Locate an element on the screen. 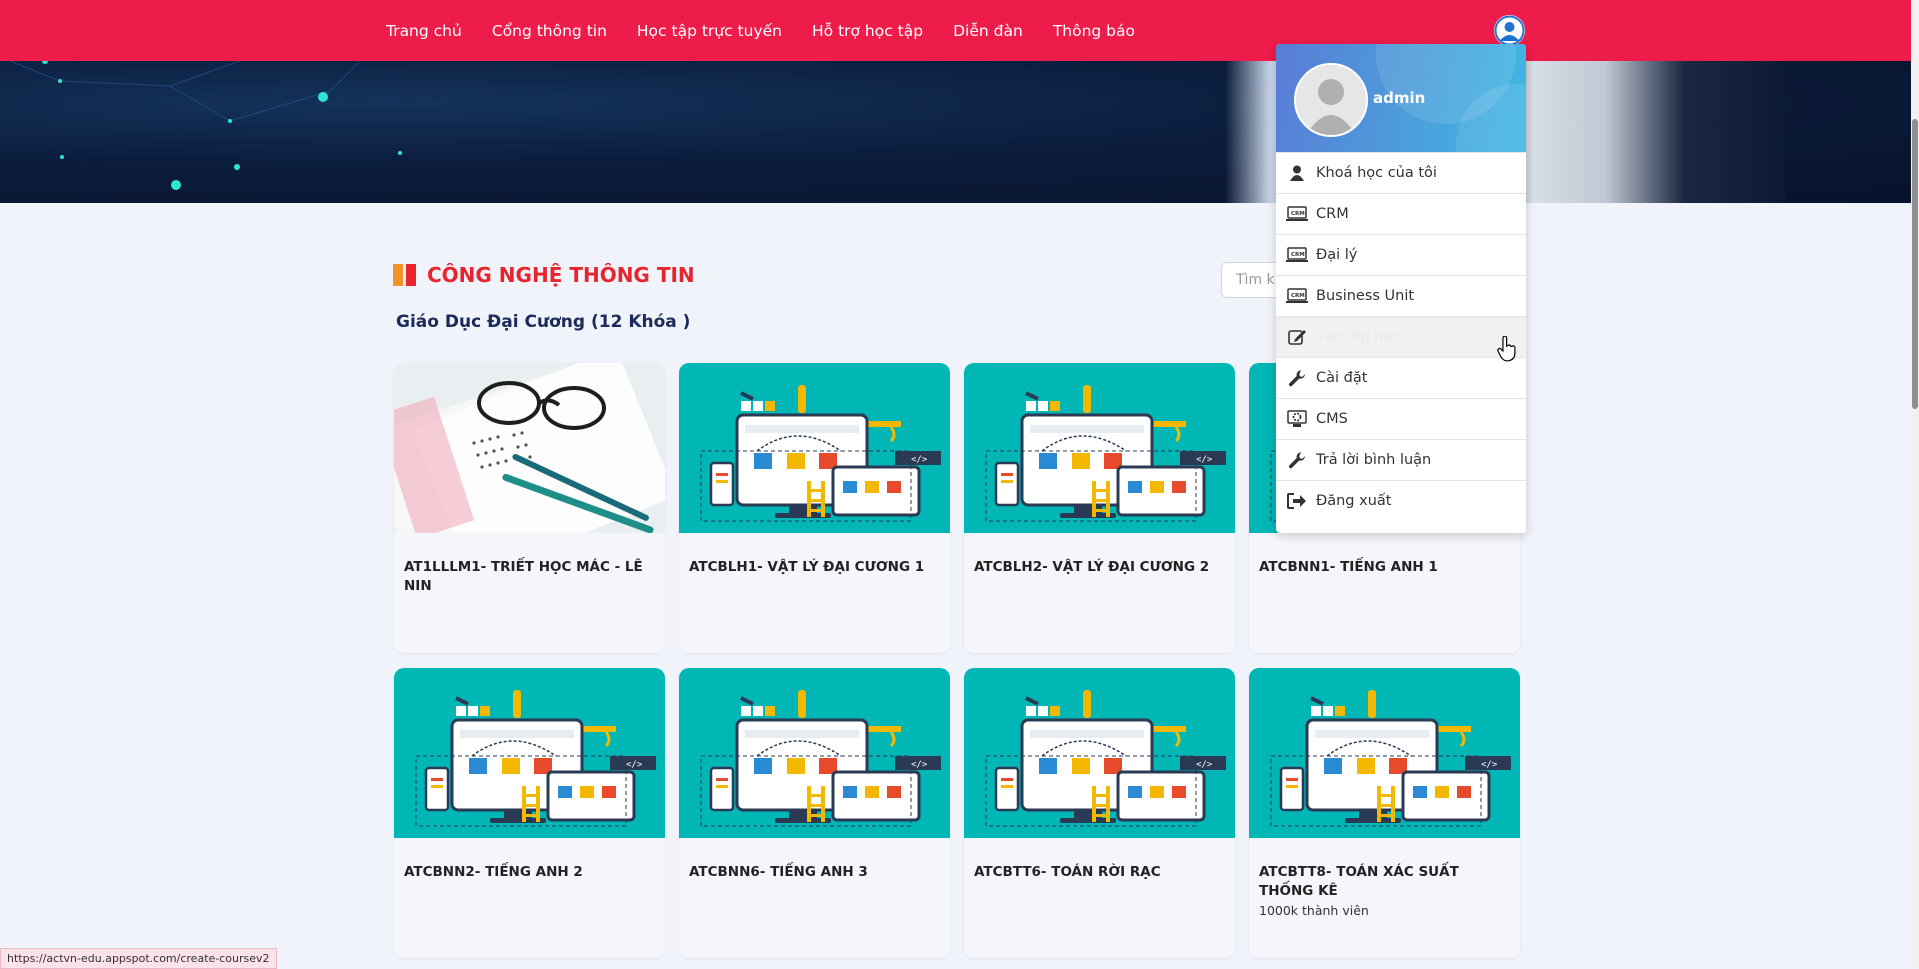 The height and width of the screenshot is (969, 1919). course-card: ATCBLH1- VẬT LÝ ĐẠI CƯƠNG 1 is located at coordinates (814, 508).